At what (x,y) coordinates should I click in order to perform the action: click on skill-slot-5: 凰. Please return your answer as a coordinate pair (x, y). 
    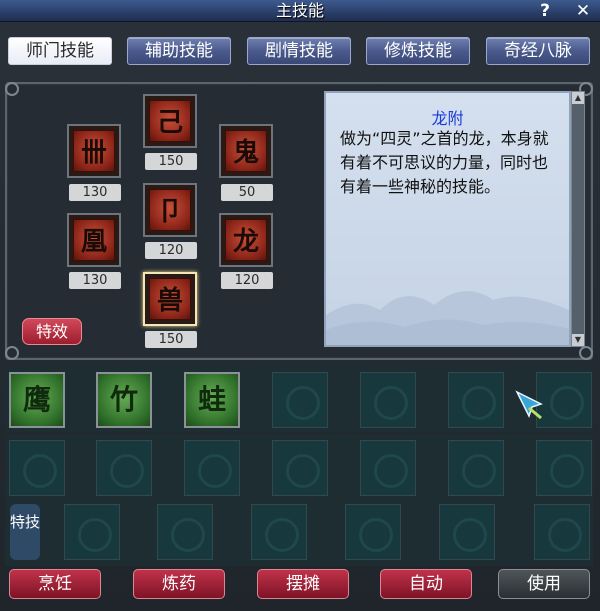
    Looking at the image, I should click on (94, 240).